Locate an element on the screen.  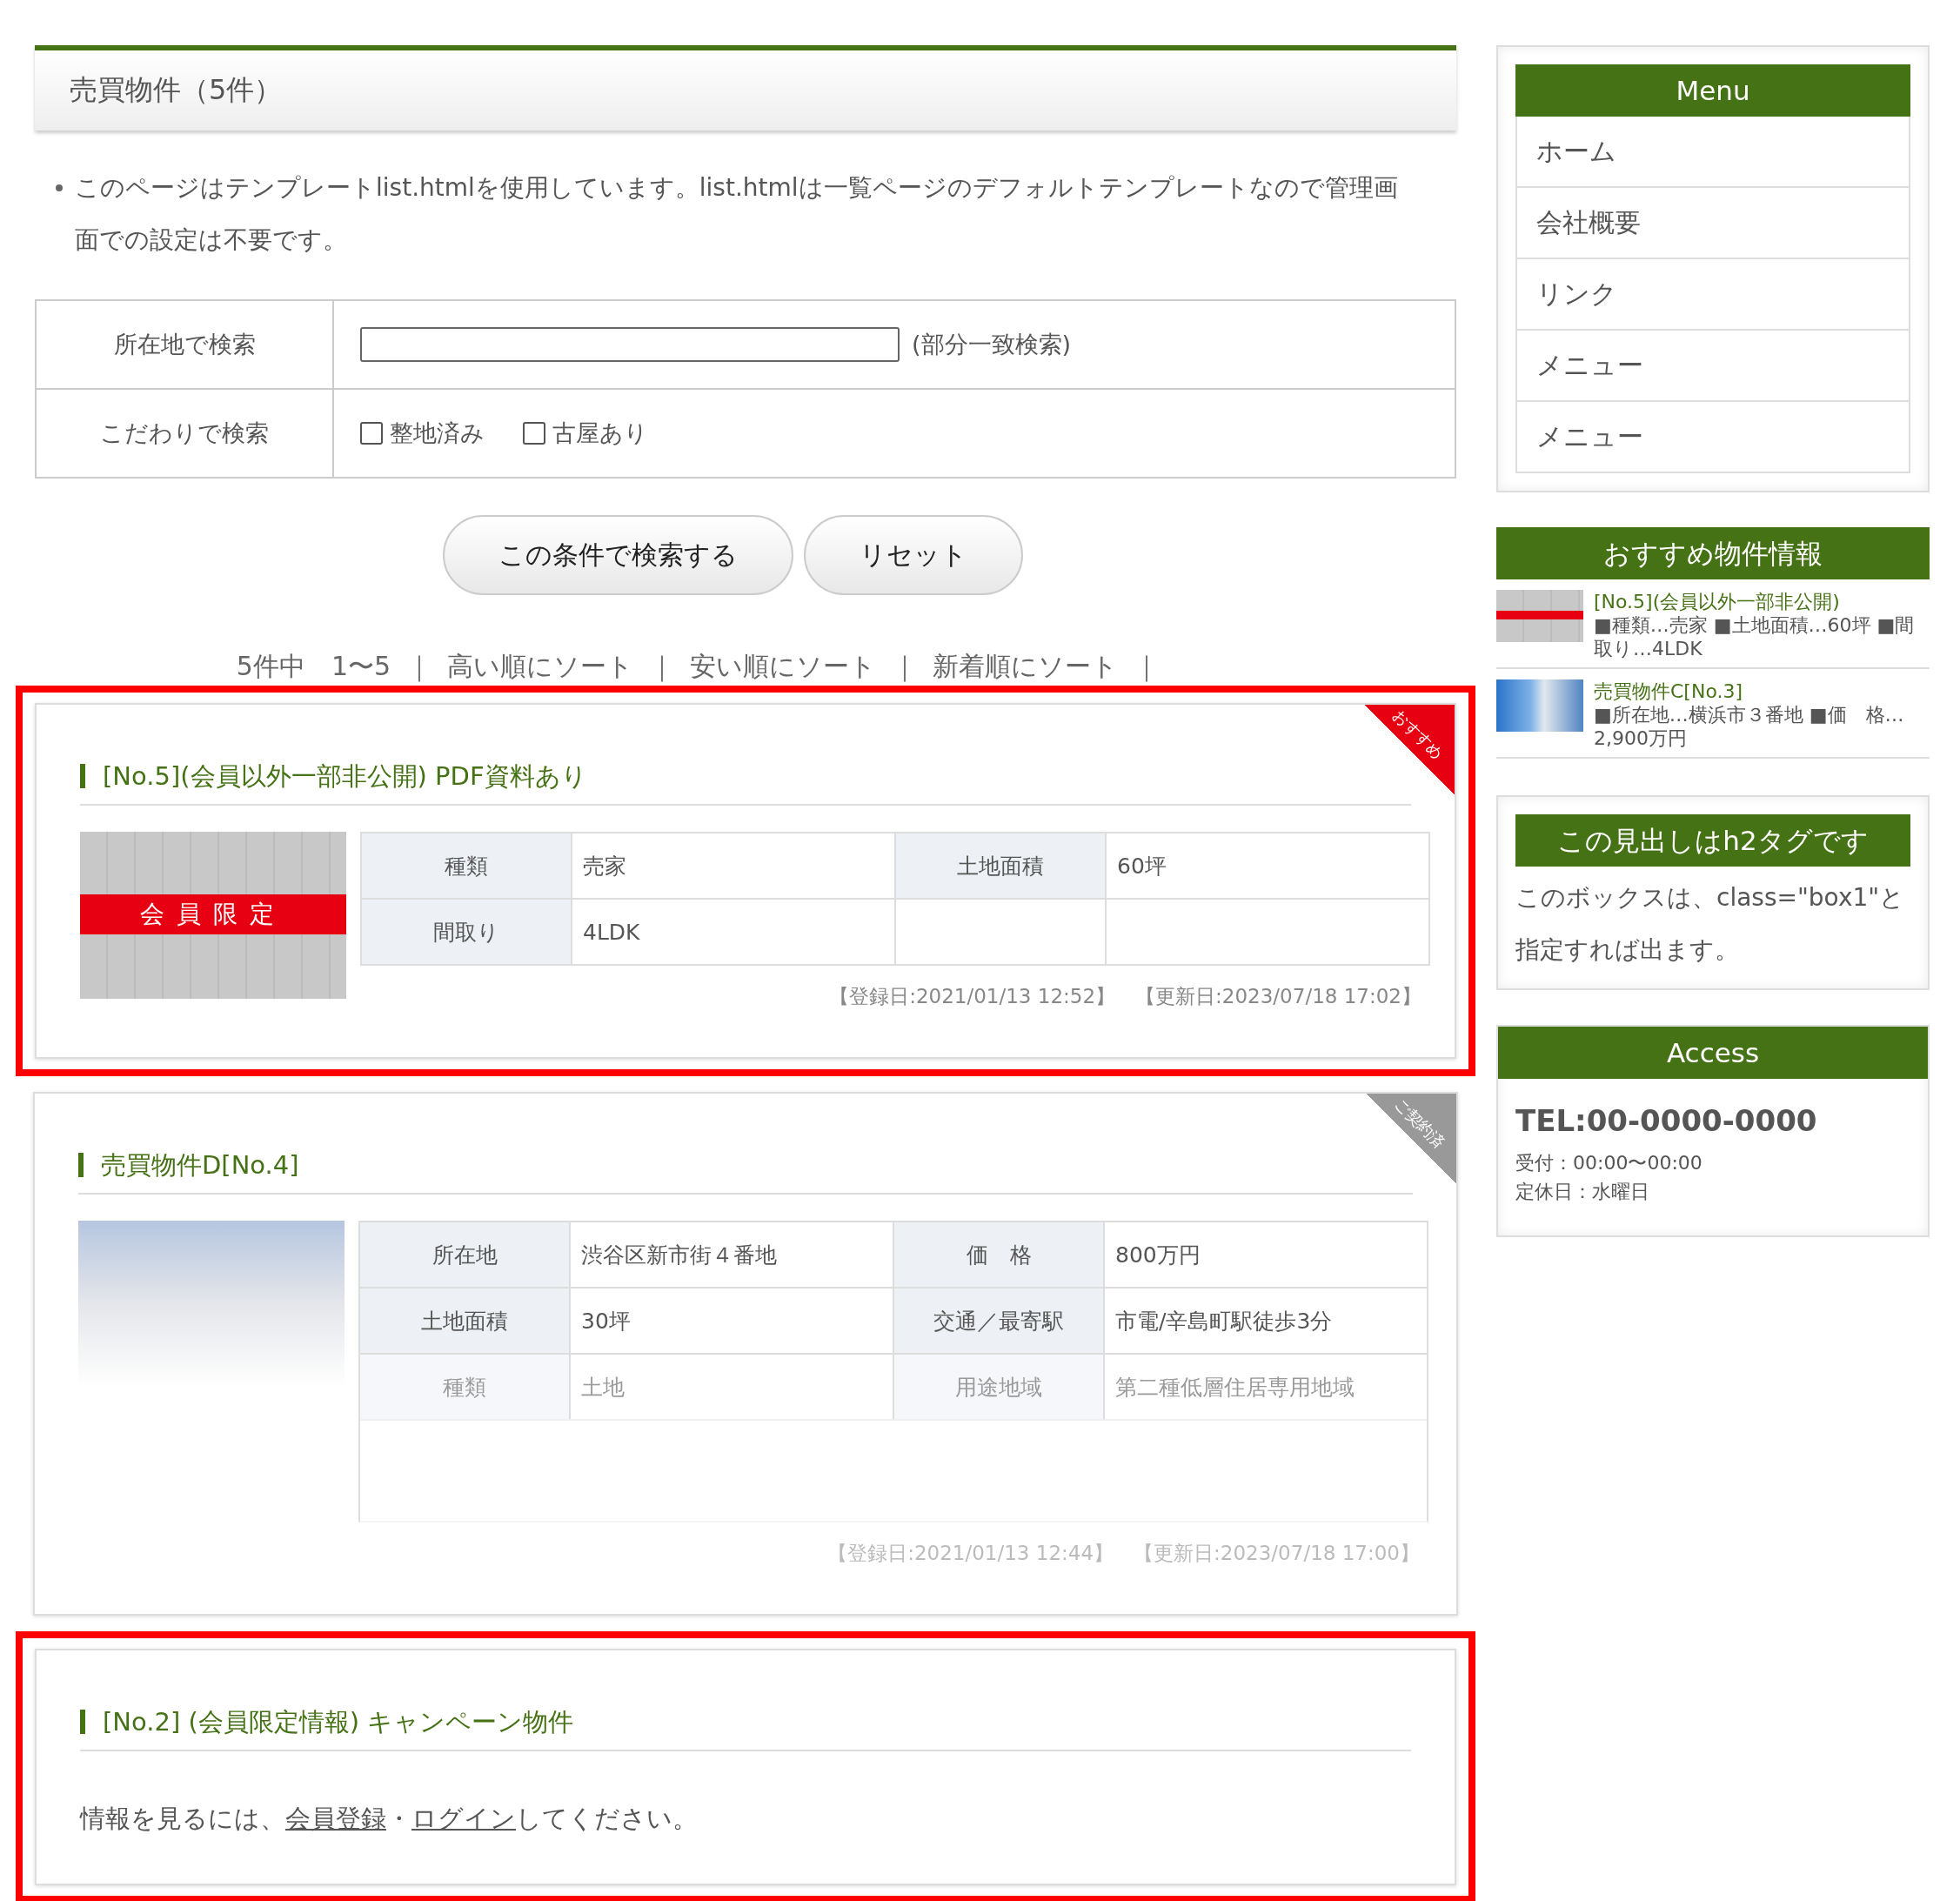
featured-summary: ■種類…売家 ■土地面積…60坪 ■間取り…4LDK is located at coordinates (1755, 636).